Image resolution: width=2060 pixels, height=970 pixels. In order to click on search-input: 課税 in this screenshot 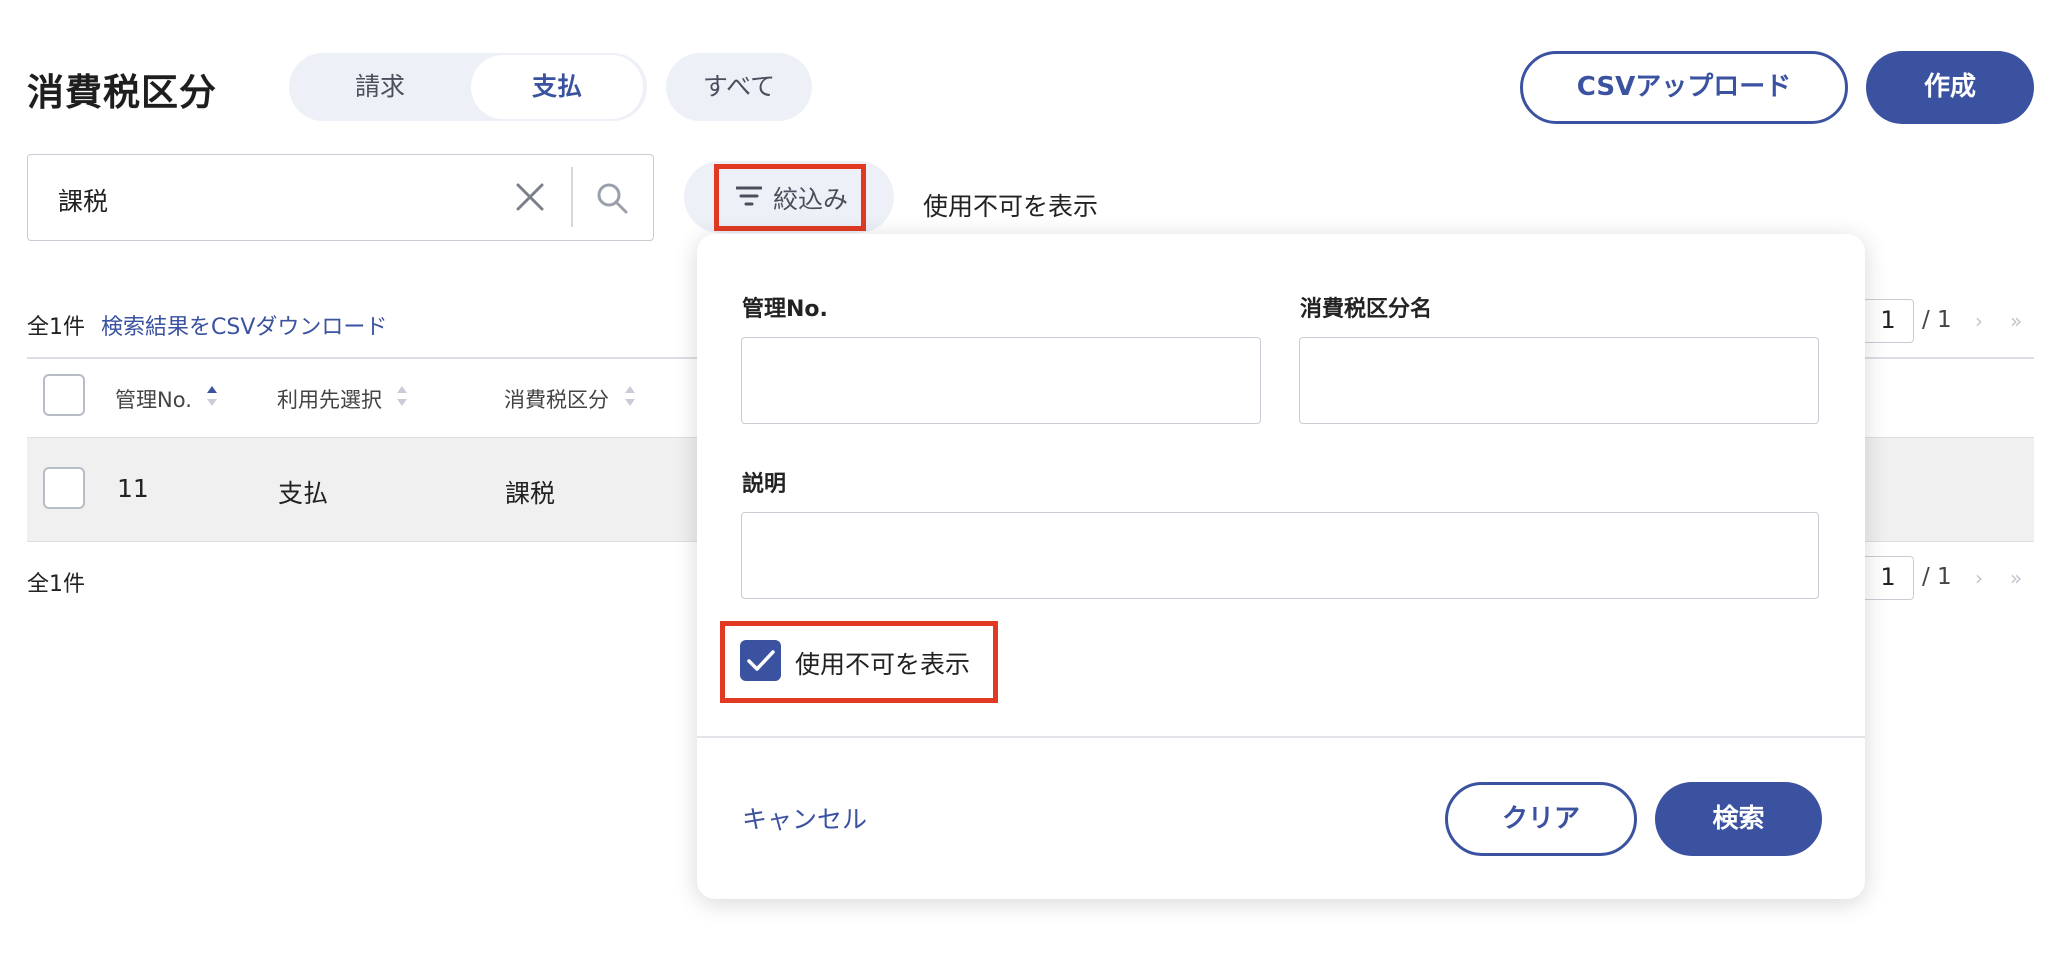, I will do `click(340, 197)`.